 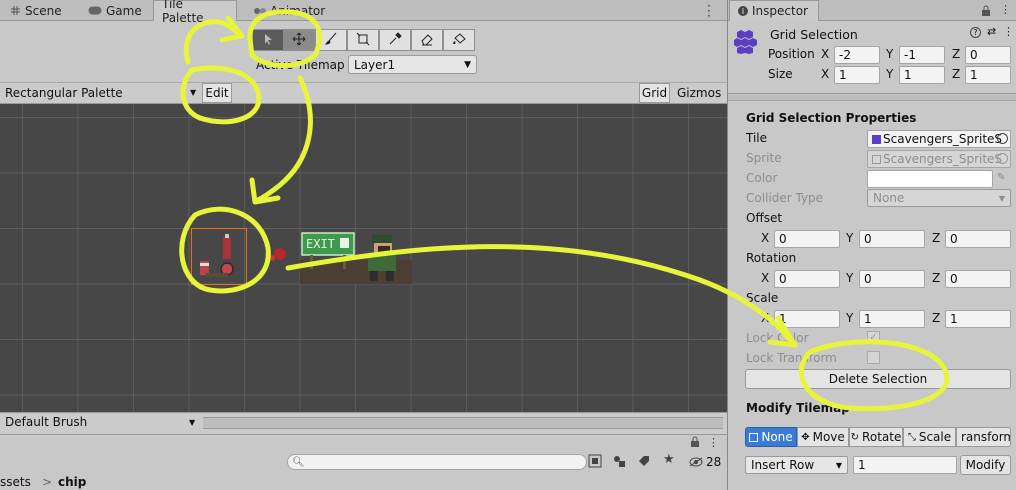 I want to click on annotation-down-arrow, so click(x=284, y=139).